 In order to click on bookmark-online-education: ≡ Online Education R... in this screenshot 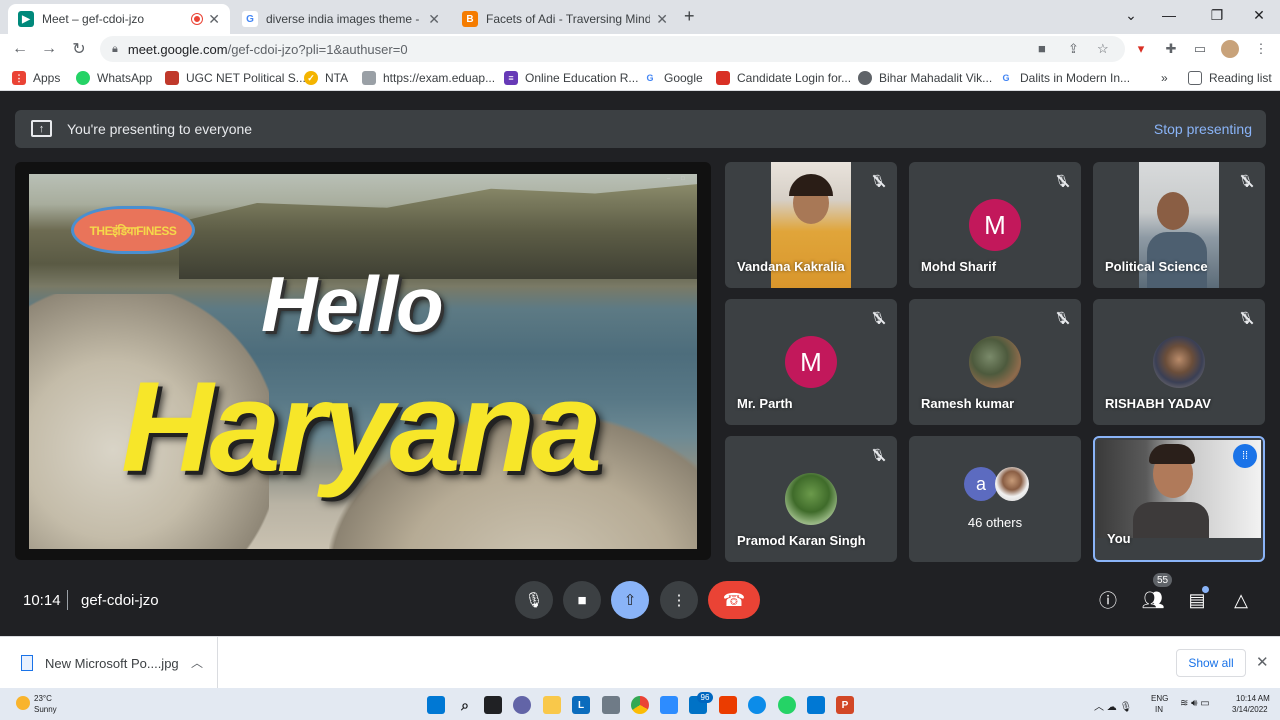, I will do `click(571, 78)`.